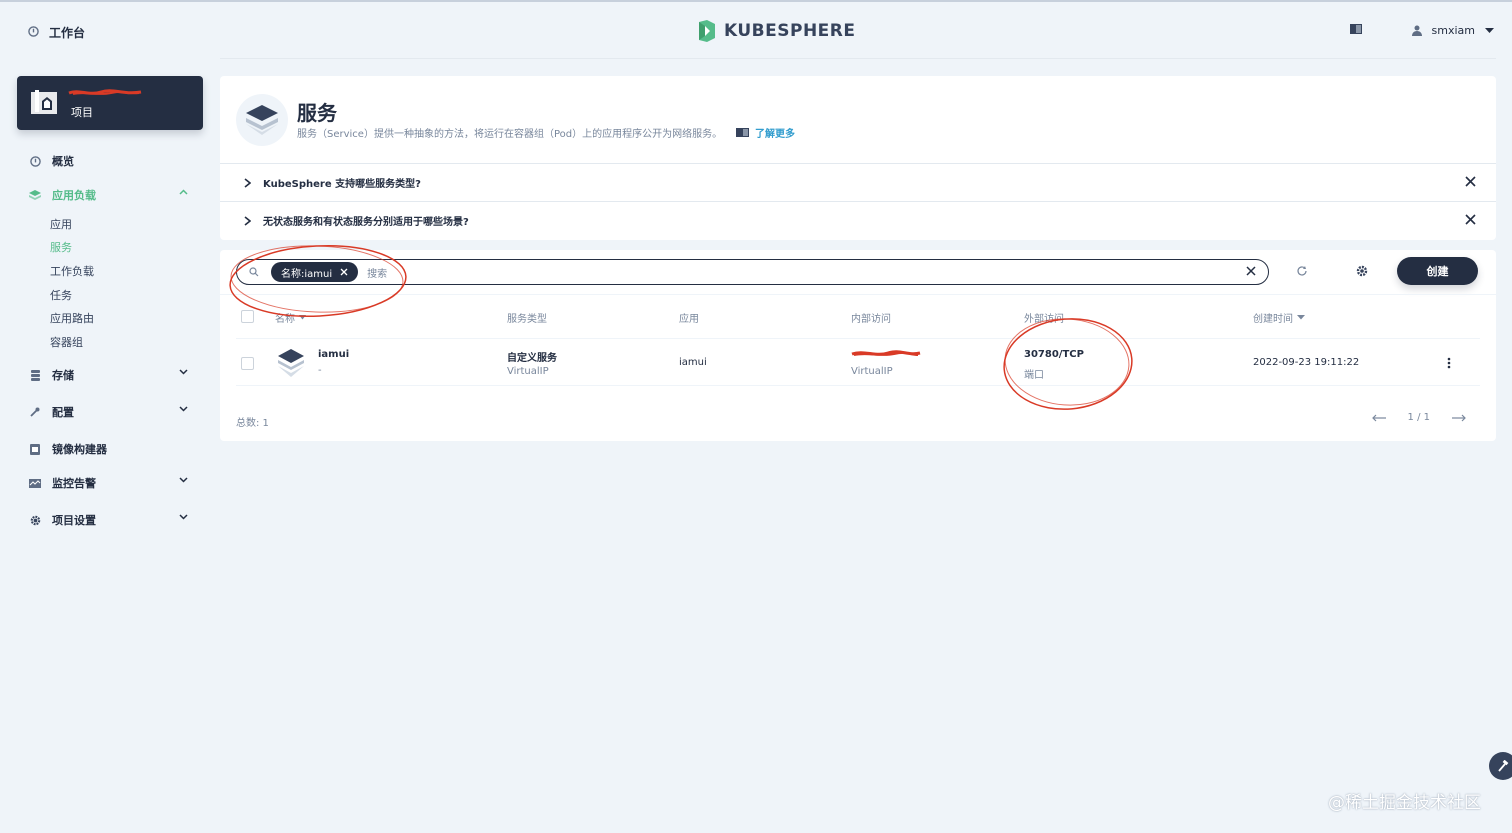  What do you see at coordinates (247, 316) in the screenshot?
I see `select-all-checkbox` at bounding box center [247, 316].